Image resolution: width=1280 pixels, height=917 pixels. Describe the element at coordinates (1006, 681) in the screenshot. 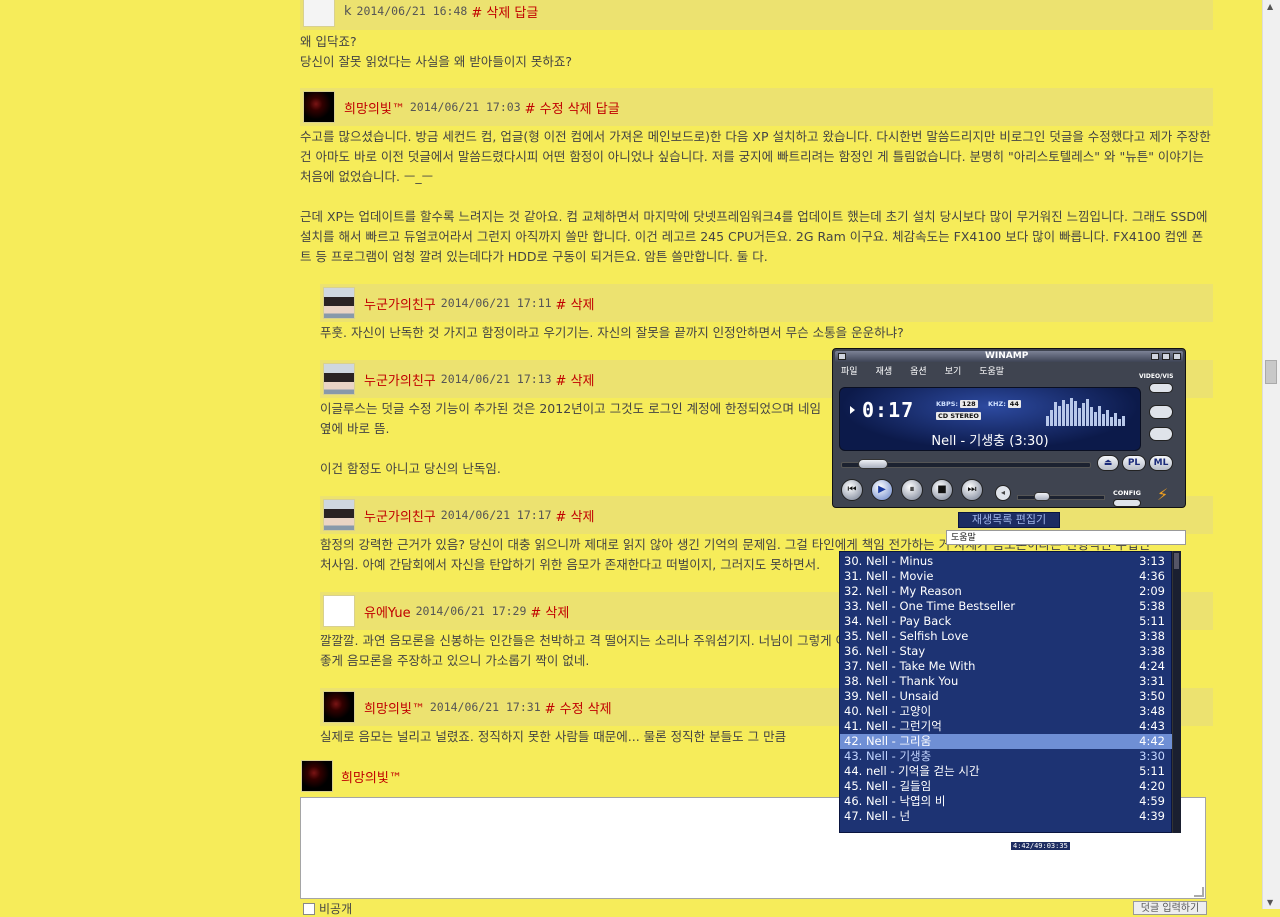

I see `playlist-item: 38. Nell - Thank You 3:31` at that location.